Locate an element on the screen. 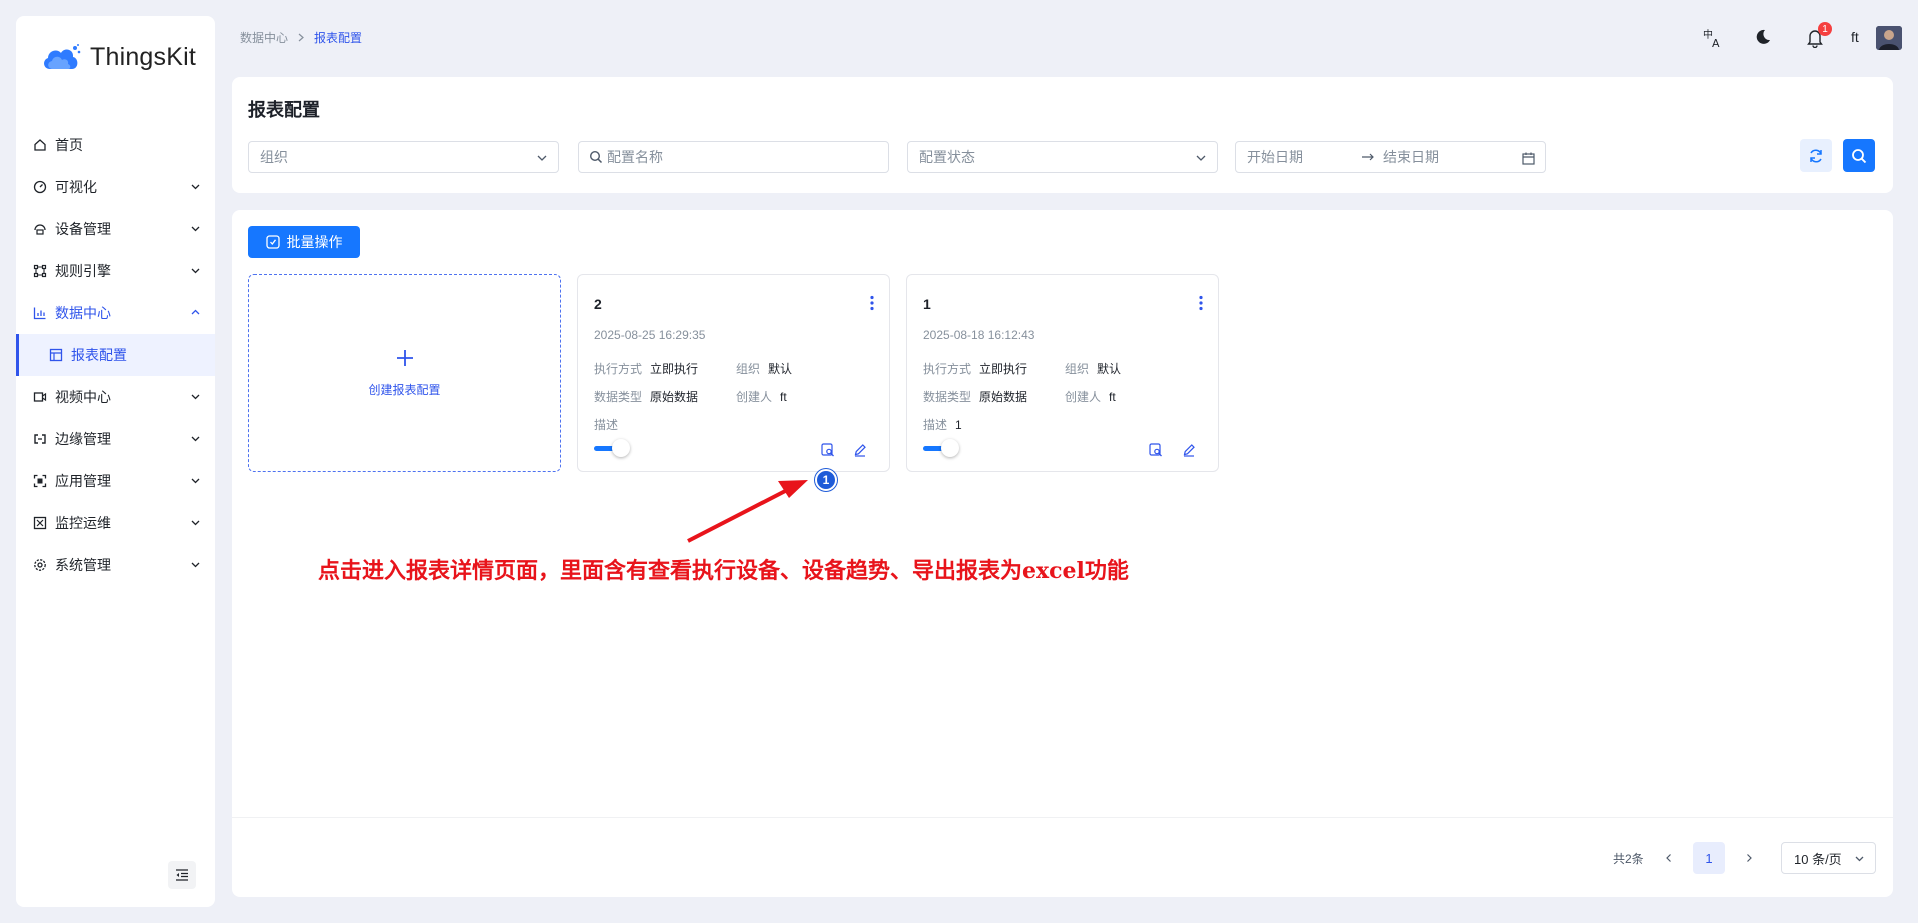 The width and height of the screenshot is (1918, 923). config-name-input: 配置名称 is located at coordinates (733, 157).